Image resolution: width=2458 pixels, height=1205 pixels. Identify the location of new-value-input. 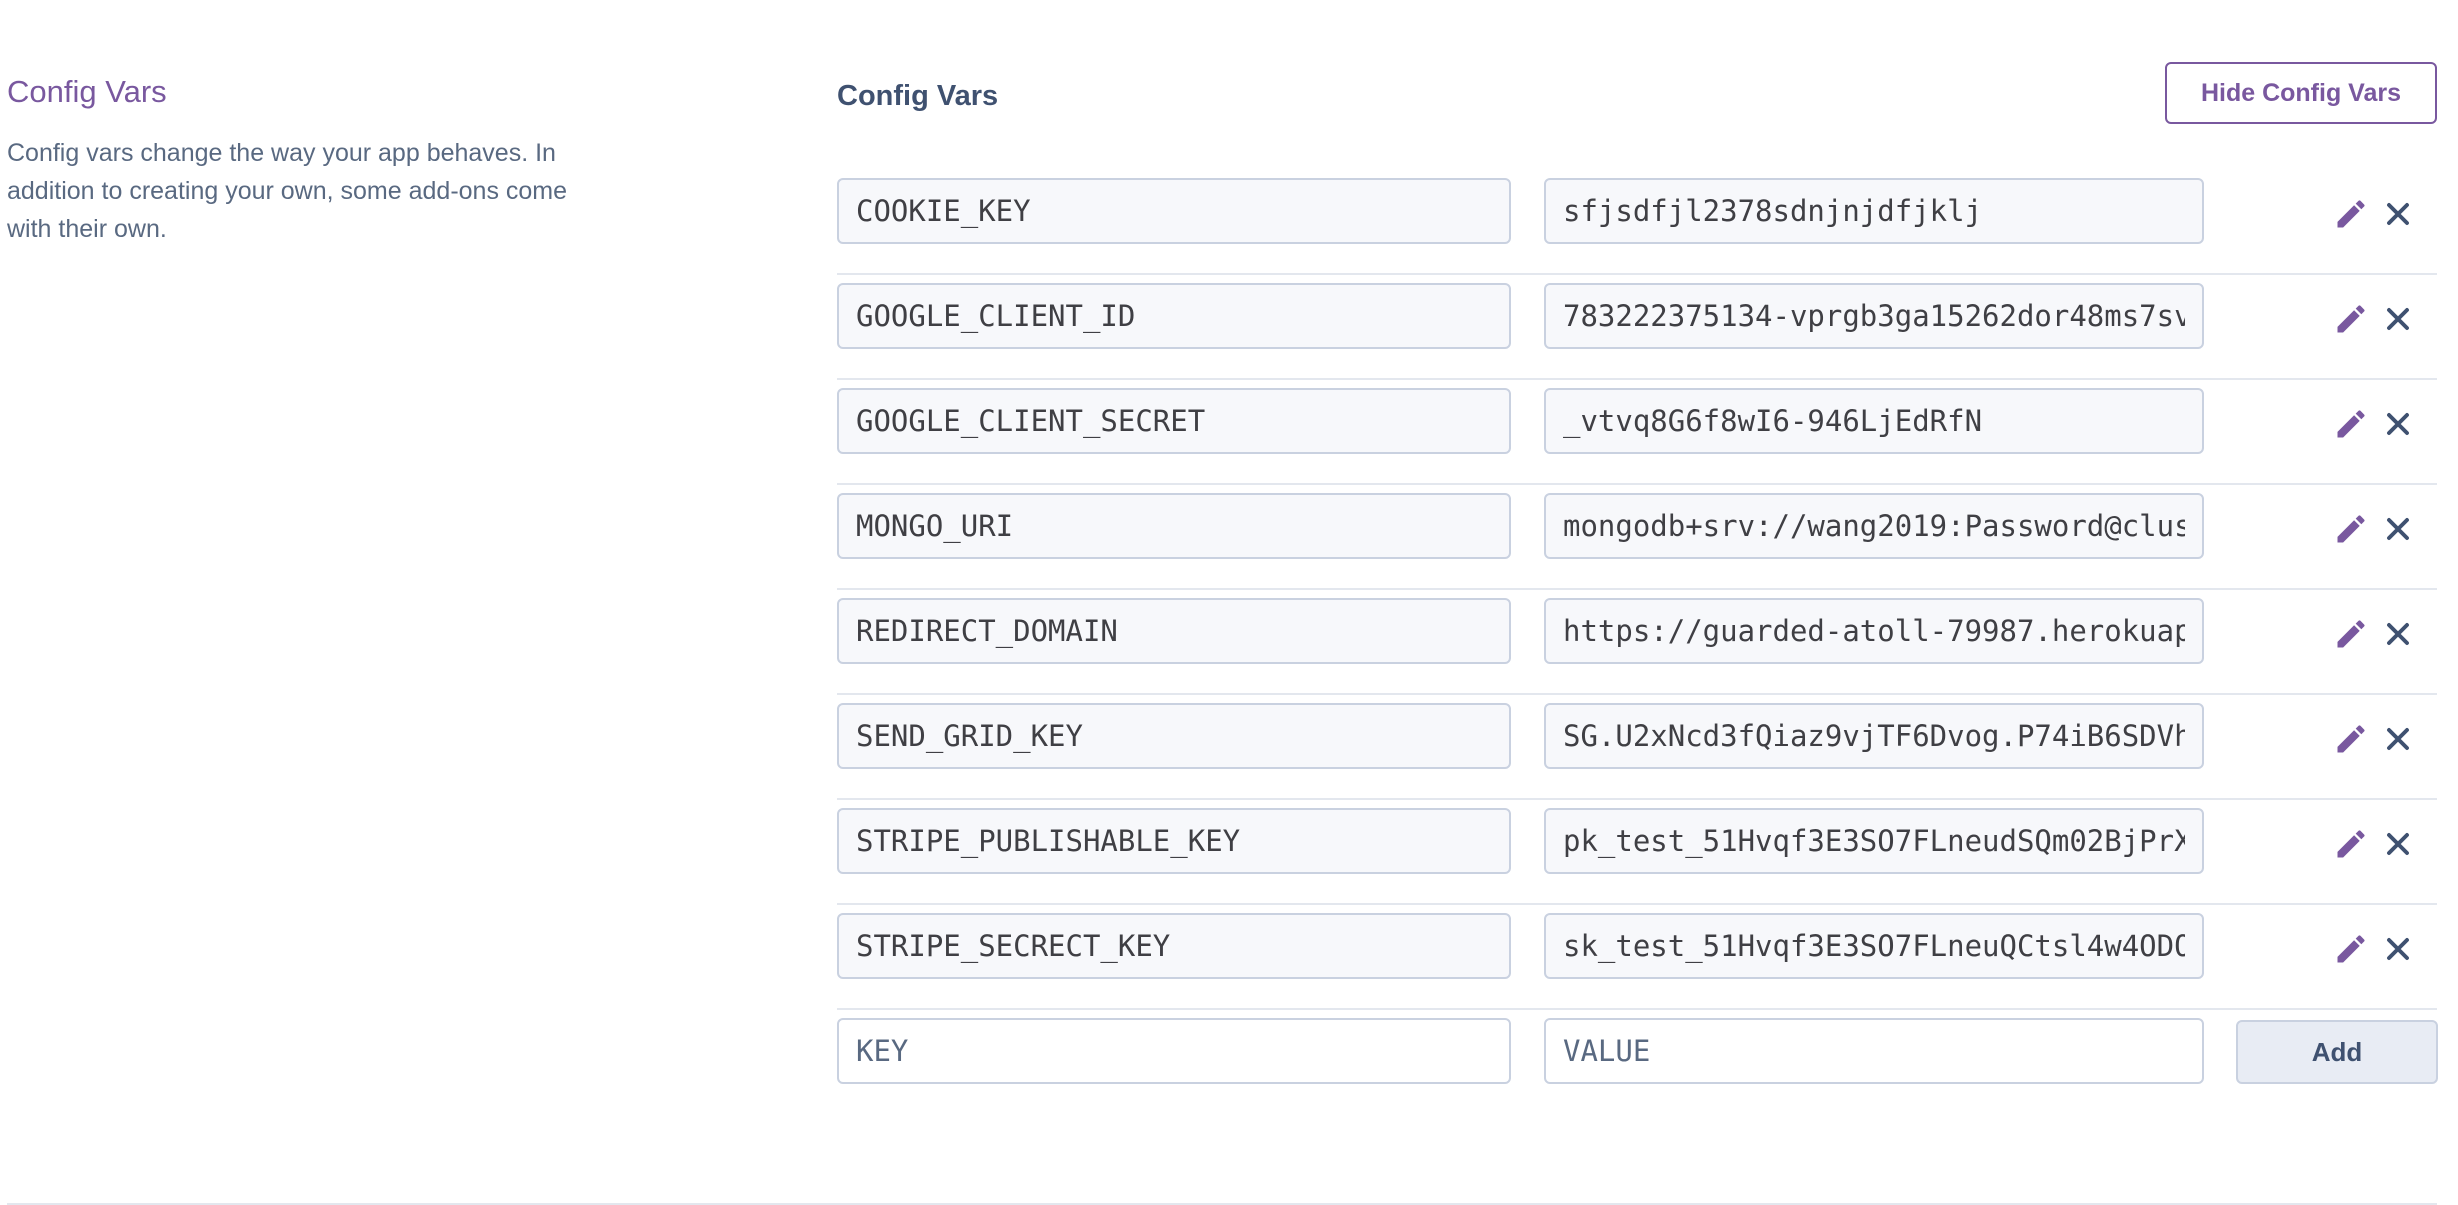
(1874, 1051).